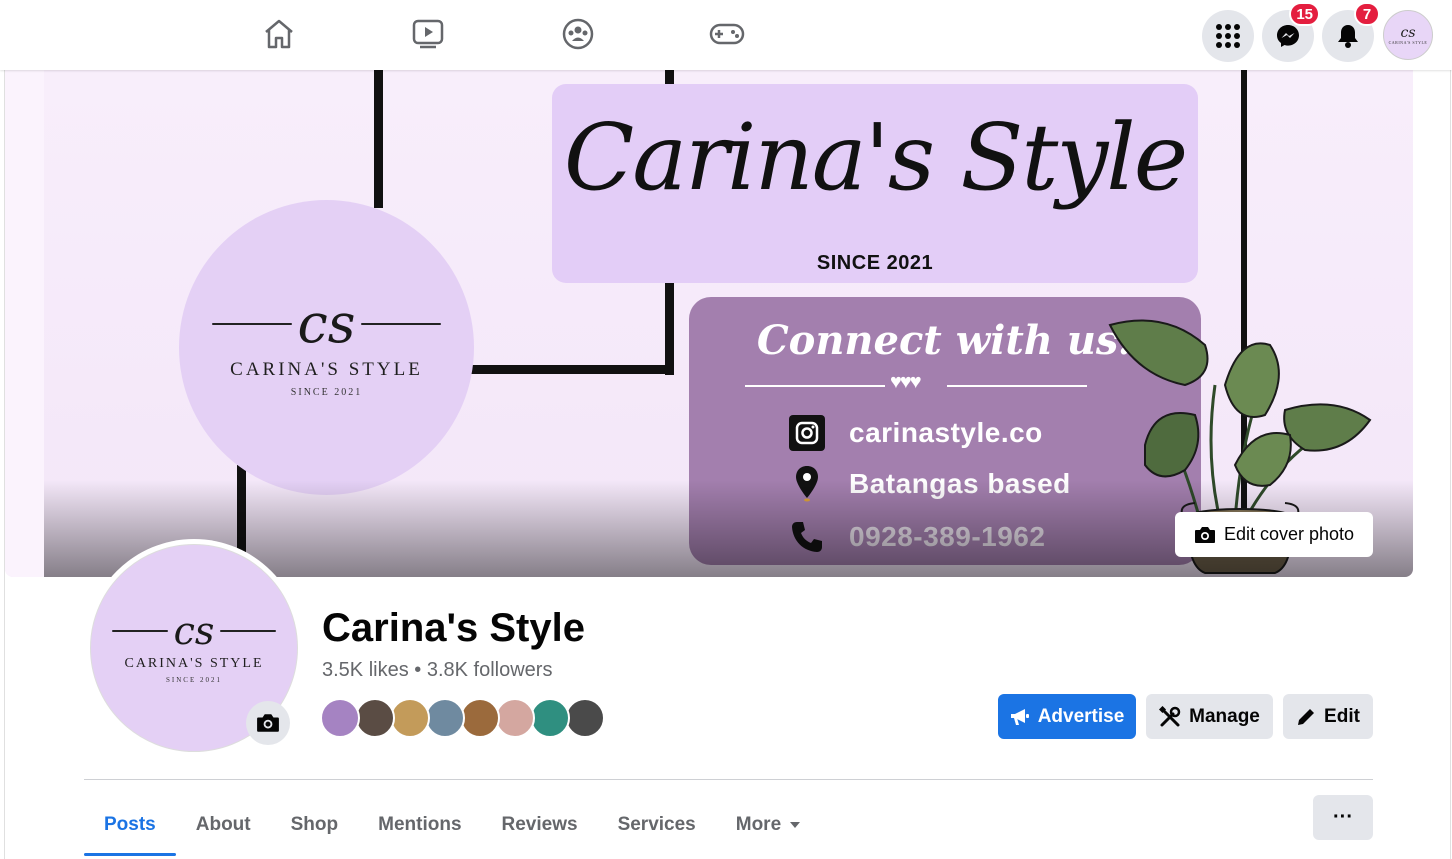 The width and height of the screenshot is (1452, 859). Describe the element at coordinates (728, 779) in the screenshot. I see `tabs-divider` at that location.